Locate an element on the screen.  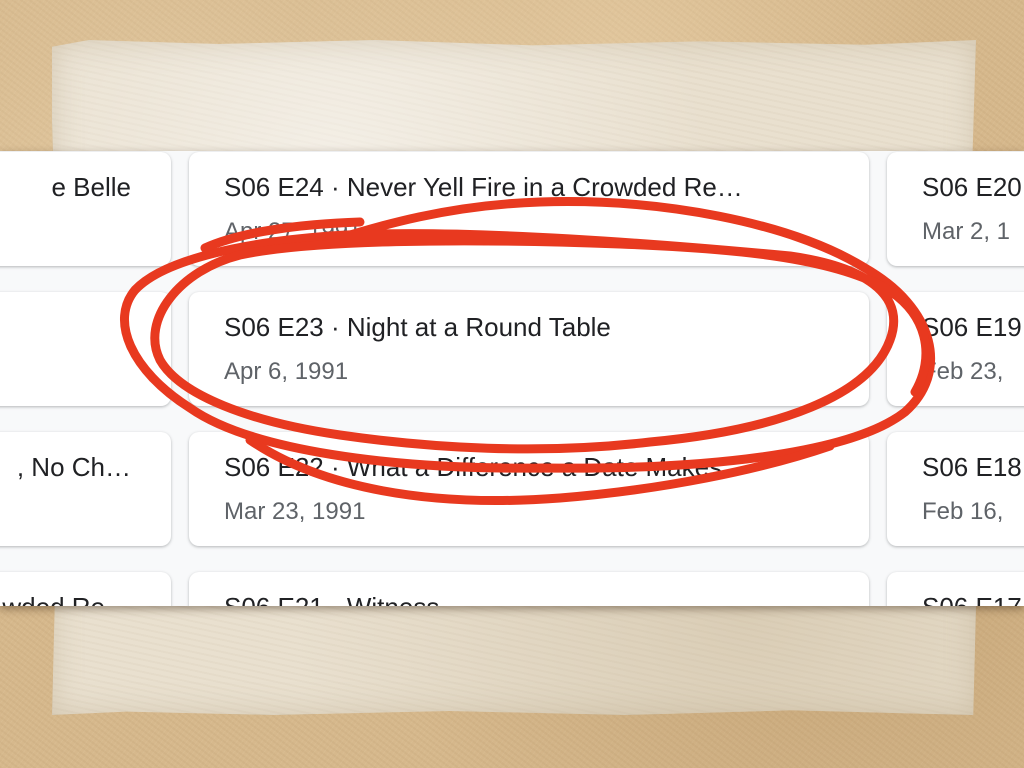
episode-air-date: Mar 2, 1 is located at coordinates (966, 231).